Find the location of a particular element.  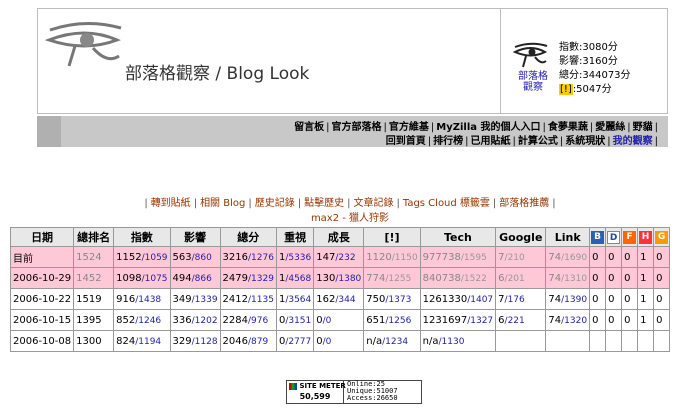

cell-tech-rank-link: /1130 is located at coordinates (452, 342).